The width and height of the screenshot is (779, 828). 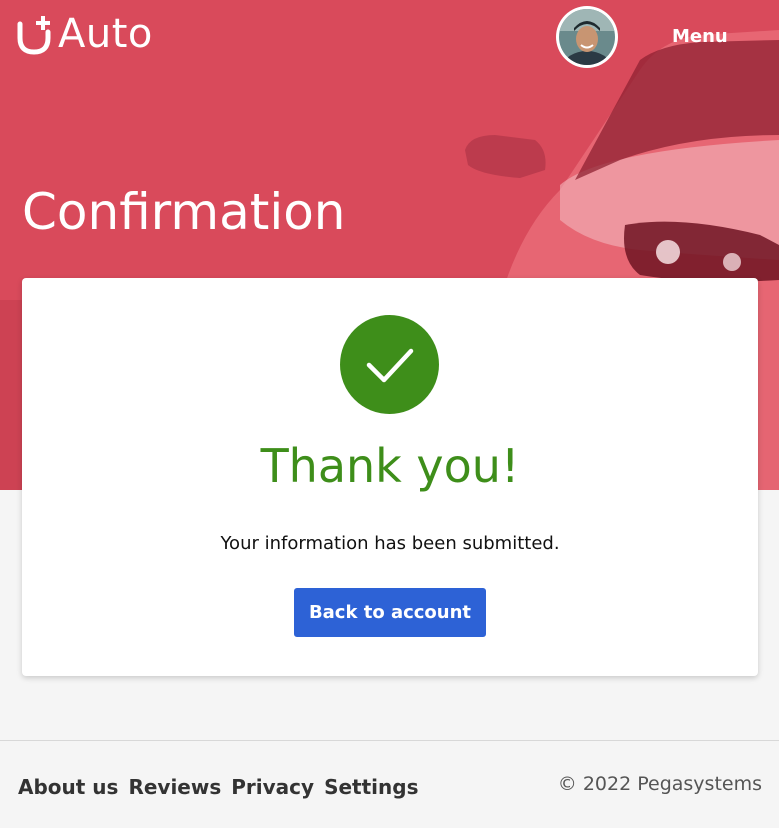 I want to click on u-plus-logo-icon, so click(x=34, y=35).